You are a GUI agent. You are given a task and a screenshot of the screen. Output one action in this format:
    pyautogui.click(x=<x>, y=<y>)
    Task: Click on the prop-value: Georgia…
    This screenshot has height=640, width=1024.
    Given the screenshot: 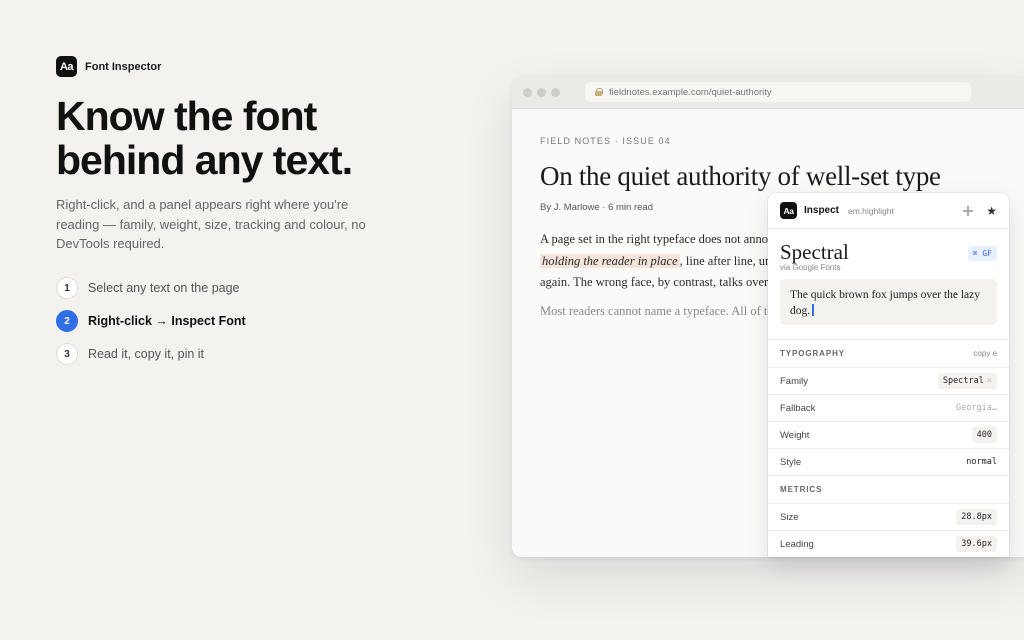 What is the action you would take?
    pyautogui.click(x=976, y=408)
    